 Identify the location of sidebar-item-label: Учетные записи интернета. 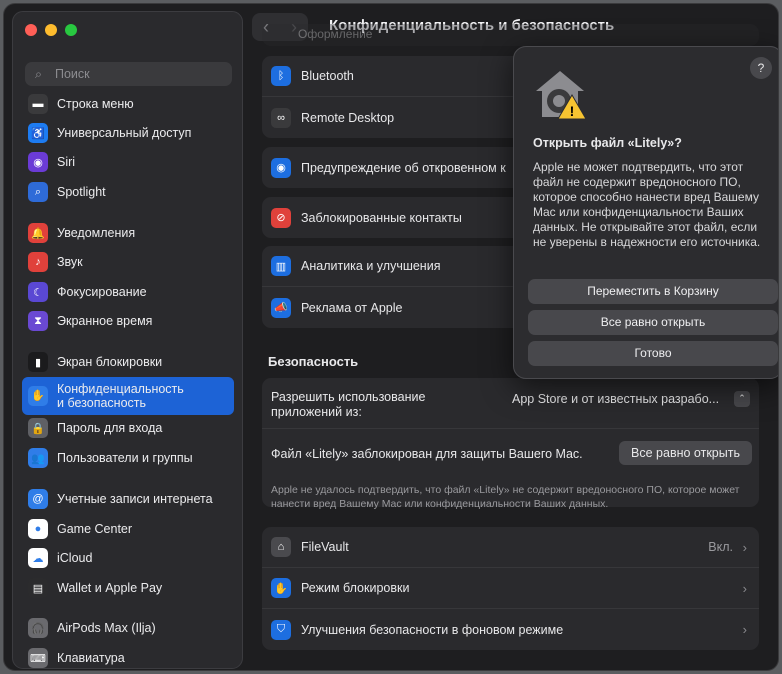
(135, 499).